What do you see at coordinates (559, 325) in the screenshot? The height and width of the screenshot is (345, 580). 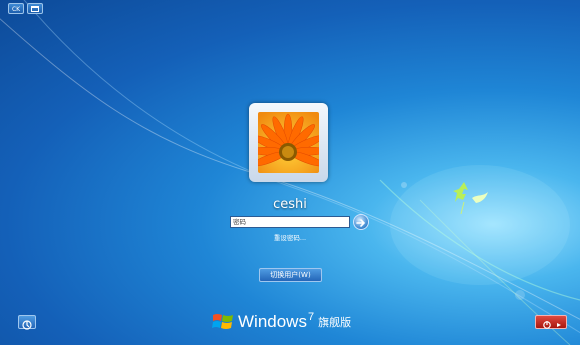 I see `triangle-right-icon` at bounding box center [559, 325].